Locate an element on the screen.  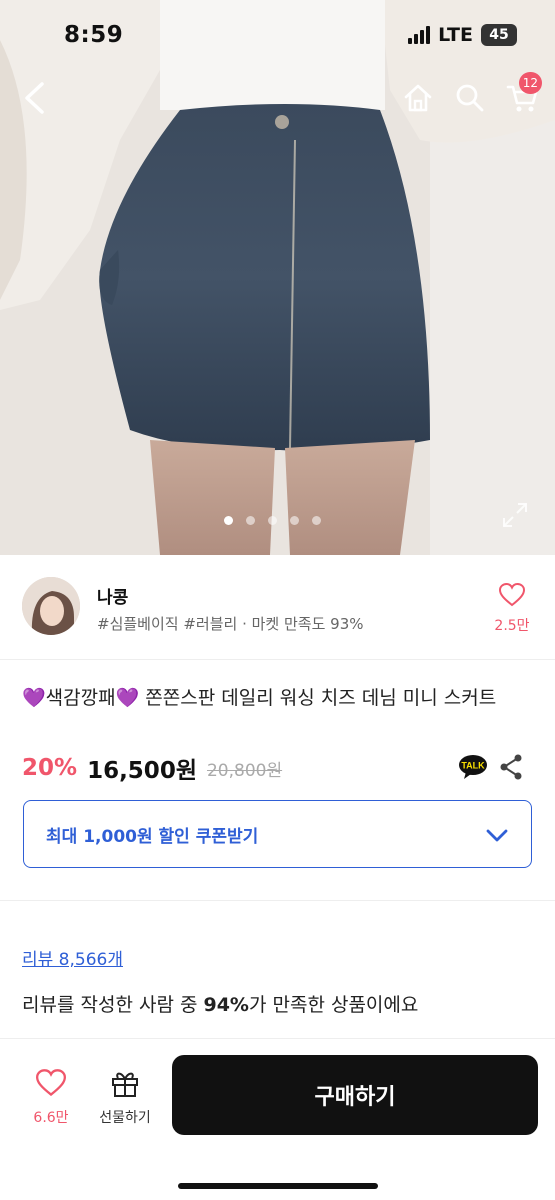
coupon-label: 최대 1,000원 할인 쿠폰받기 is located at coordinates (152, 836).